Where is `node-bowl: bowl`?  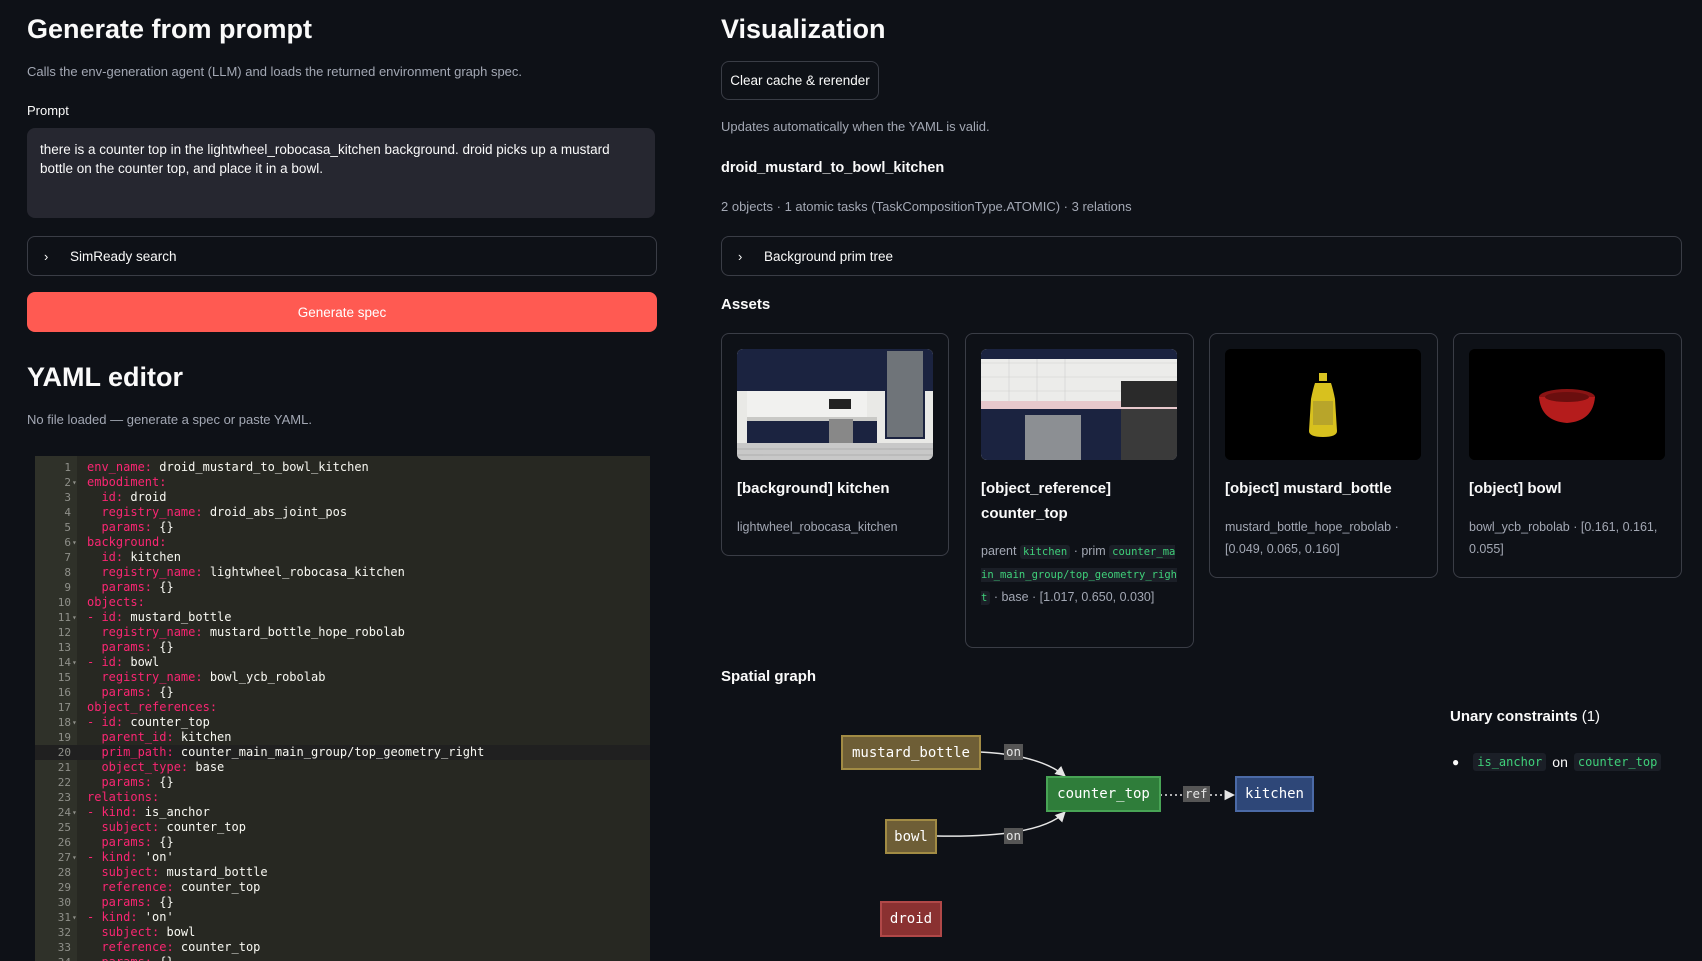 node-bowl: bowl is located at coordinates (911, 836).